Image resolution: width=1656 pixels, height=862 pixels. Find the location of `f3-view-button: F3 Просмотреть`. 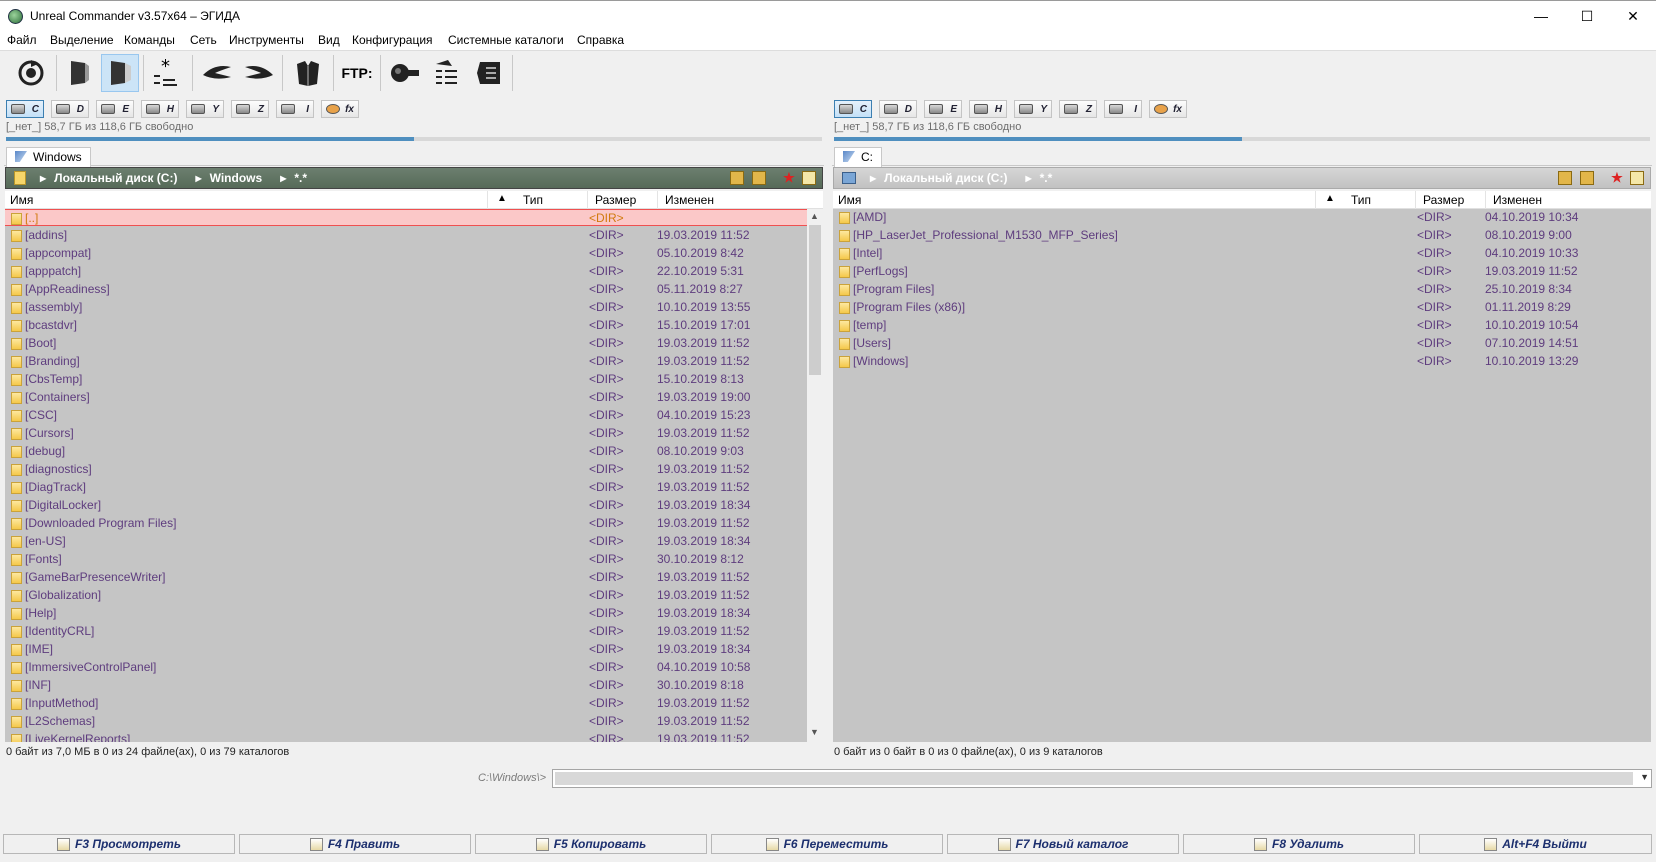

f3-view-button: F3 Просмотреть is located at coordinates (119, 844).